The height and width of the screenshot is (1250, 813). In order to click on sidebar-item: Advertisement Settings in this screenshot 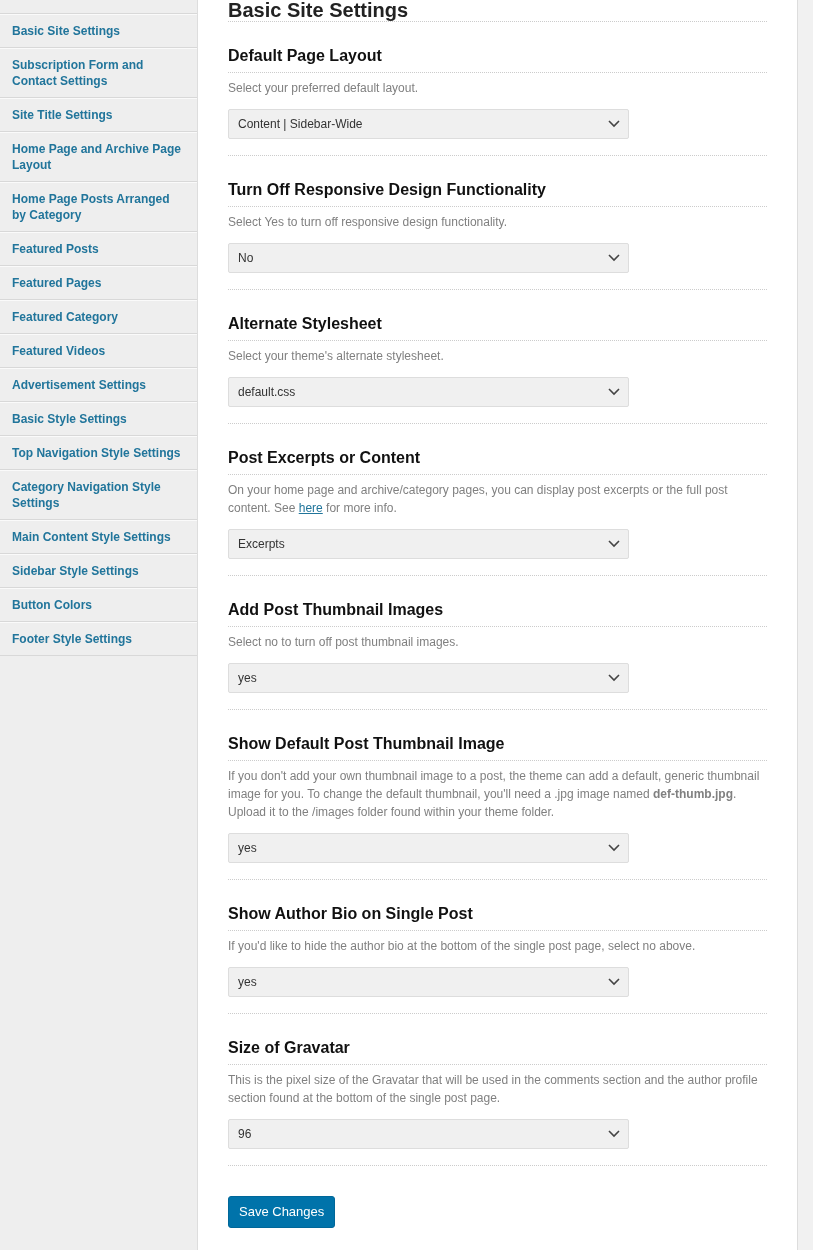, I will do `click(98, 385)`.